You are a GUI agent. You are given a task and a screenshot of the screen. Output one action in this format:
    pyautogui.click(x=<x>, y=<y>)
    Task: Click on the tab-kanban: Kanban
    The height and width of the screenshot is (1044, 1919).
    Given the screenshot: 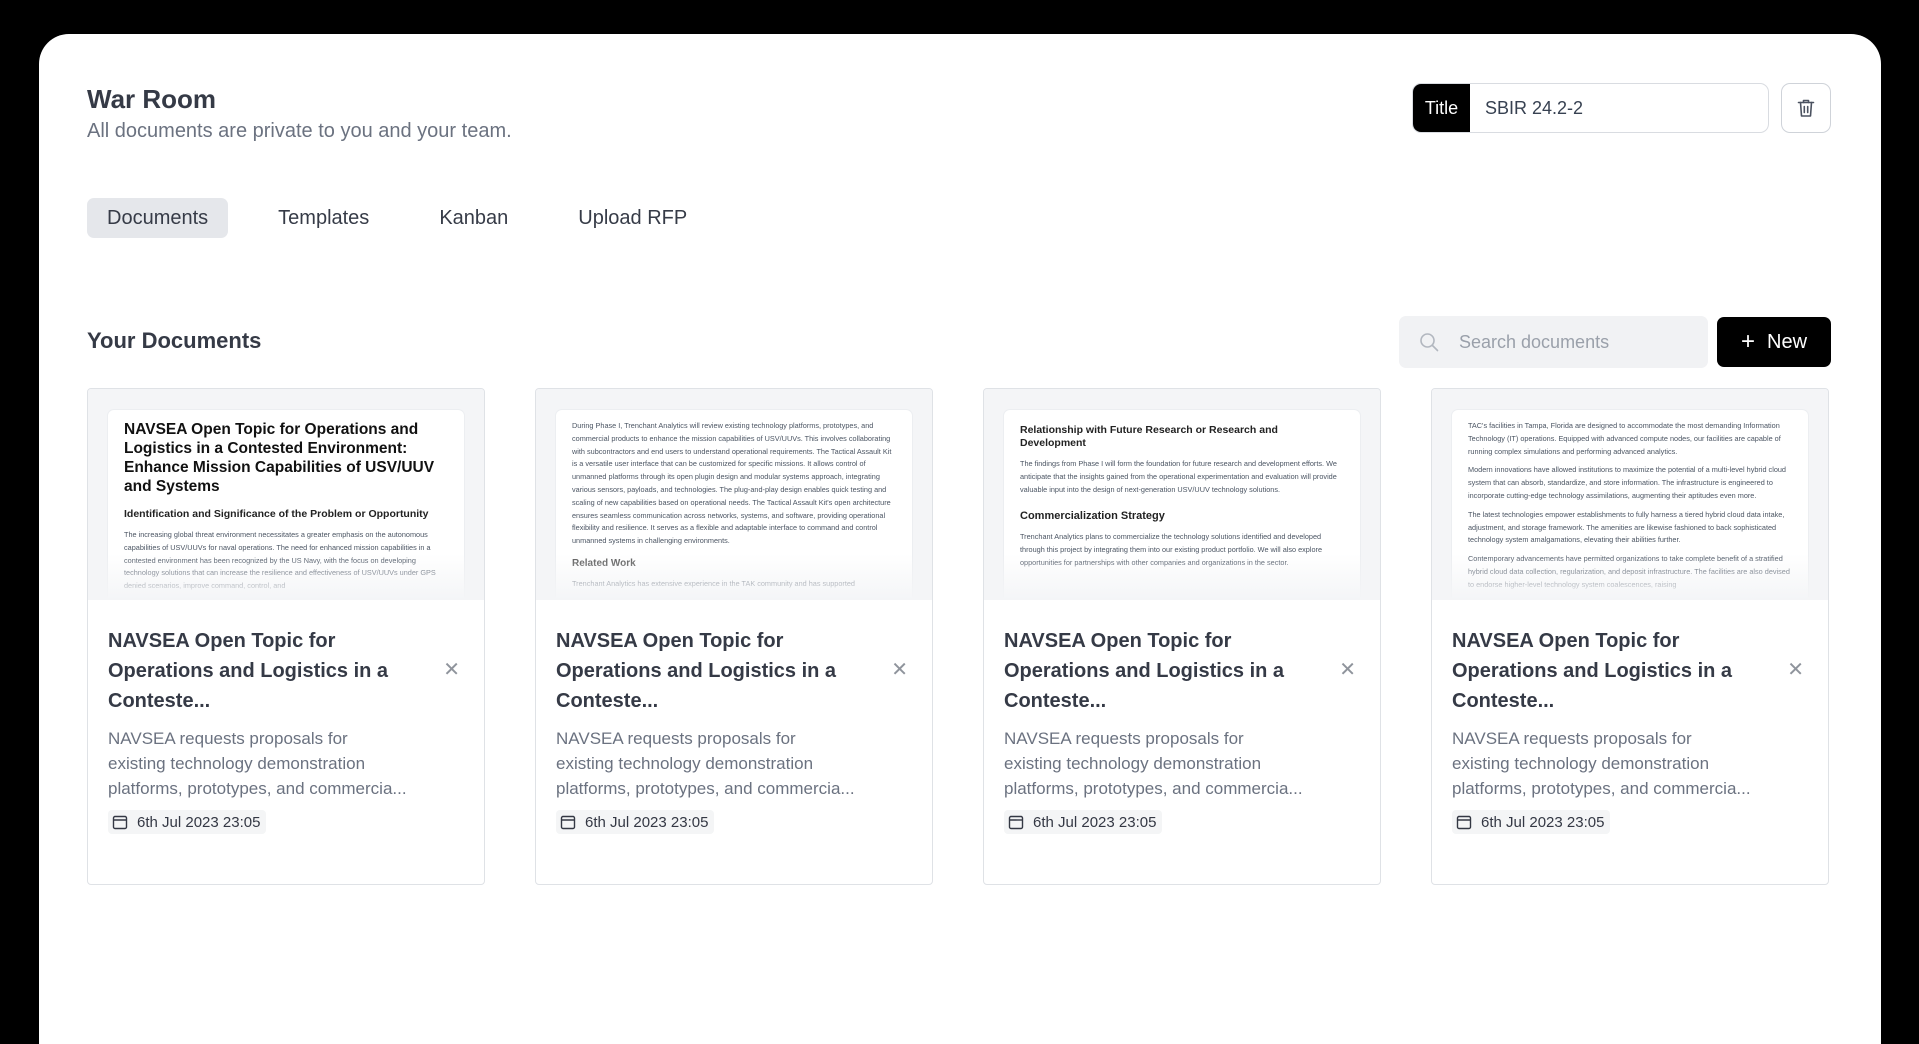 What is the action you would take?
    pyautogui.click(x=473, y=218)
    